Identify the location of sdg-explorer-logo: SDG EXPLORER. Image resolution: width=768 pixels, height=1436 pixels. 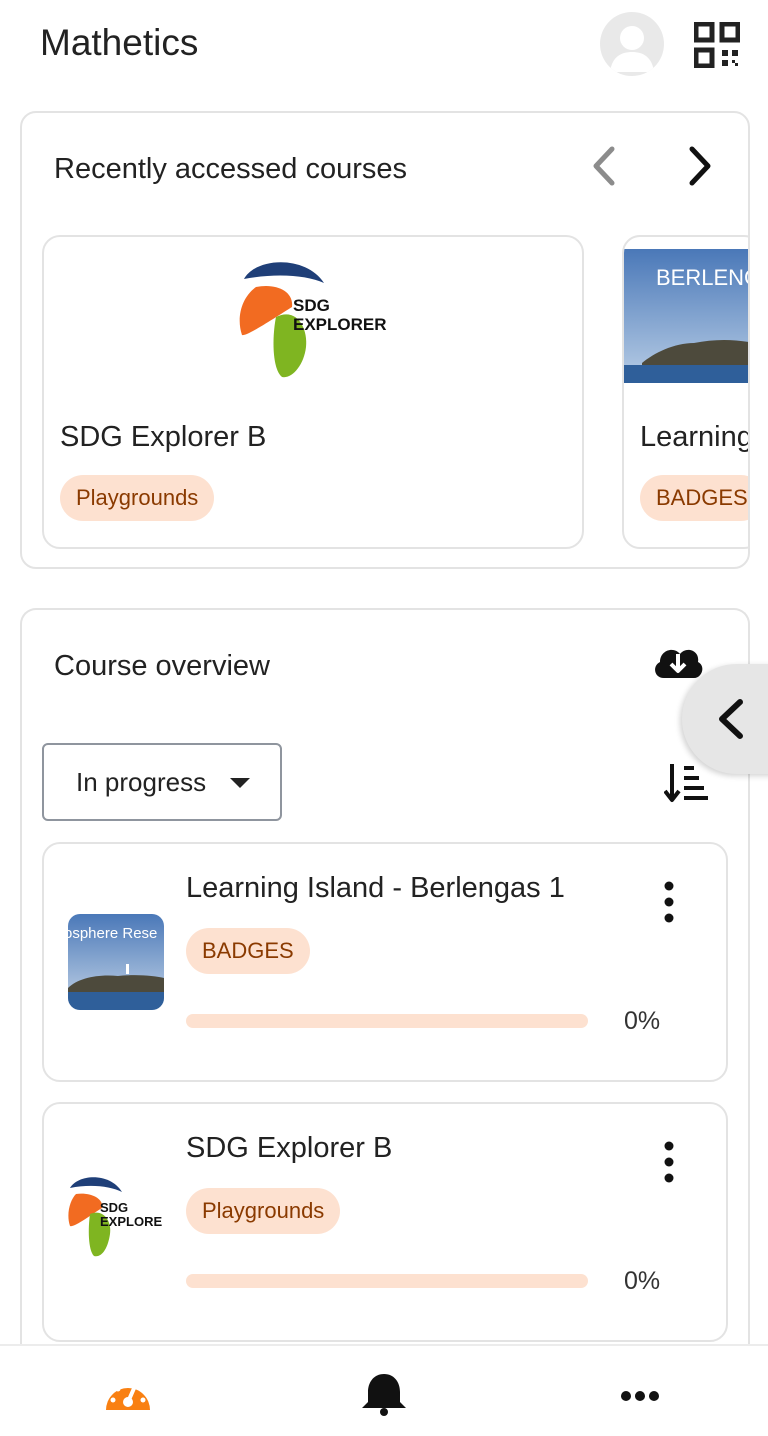
(313, 319).